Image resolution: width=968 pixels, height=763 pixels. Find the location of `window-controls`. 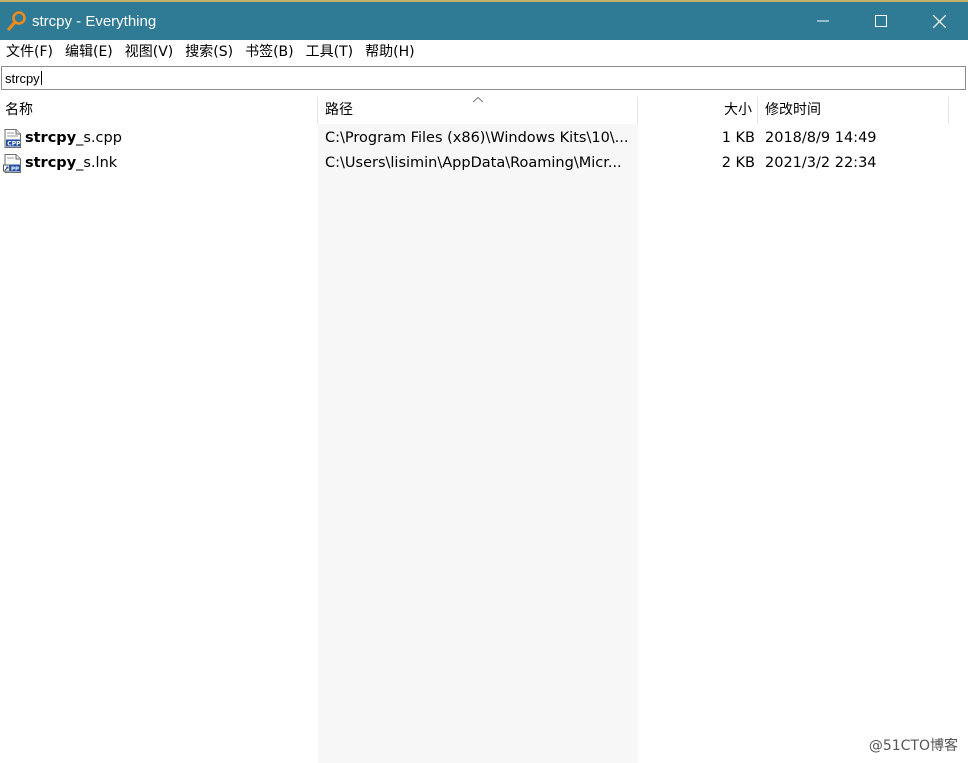

window-controls is located at coordinates (881, 21).